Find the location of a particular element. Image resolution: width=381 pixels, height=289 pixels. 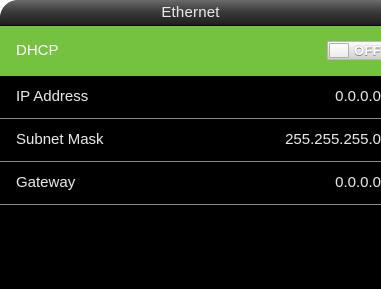

settings-row-subnet-mask: Subnet Mask 255.255.255.0 is located at coordinates (190, 140).